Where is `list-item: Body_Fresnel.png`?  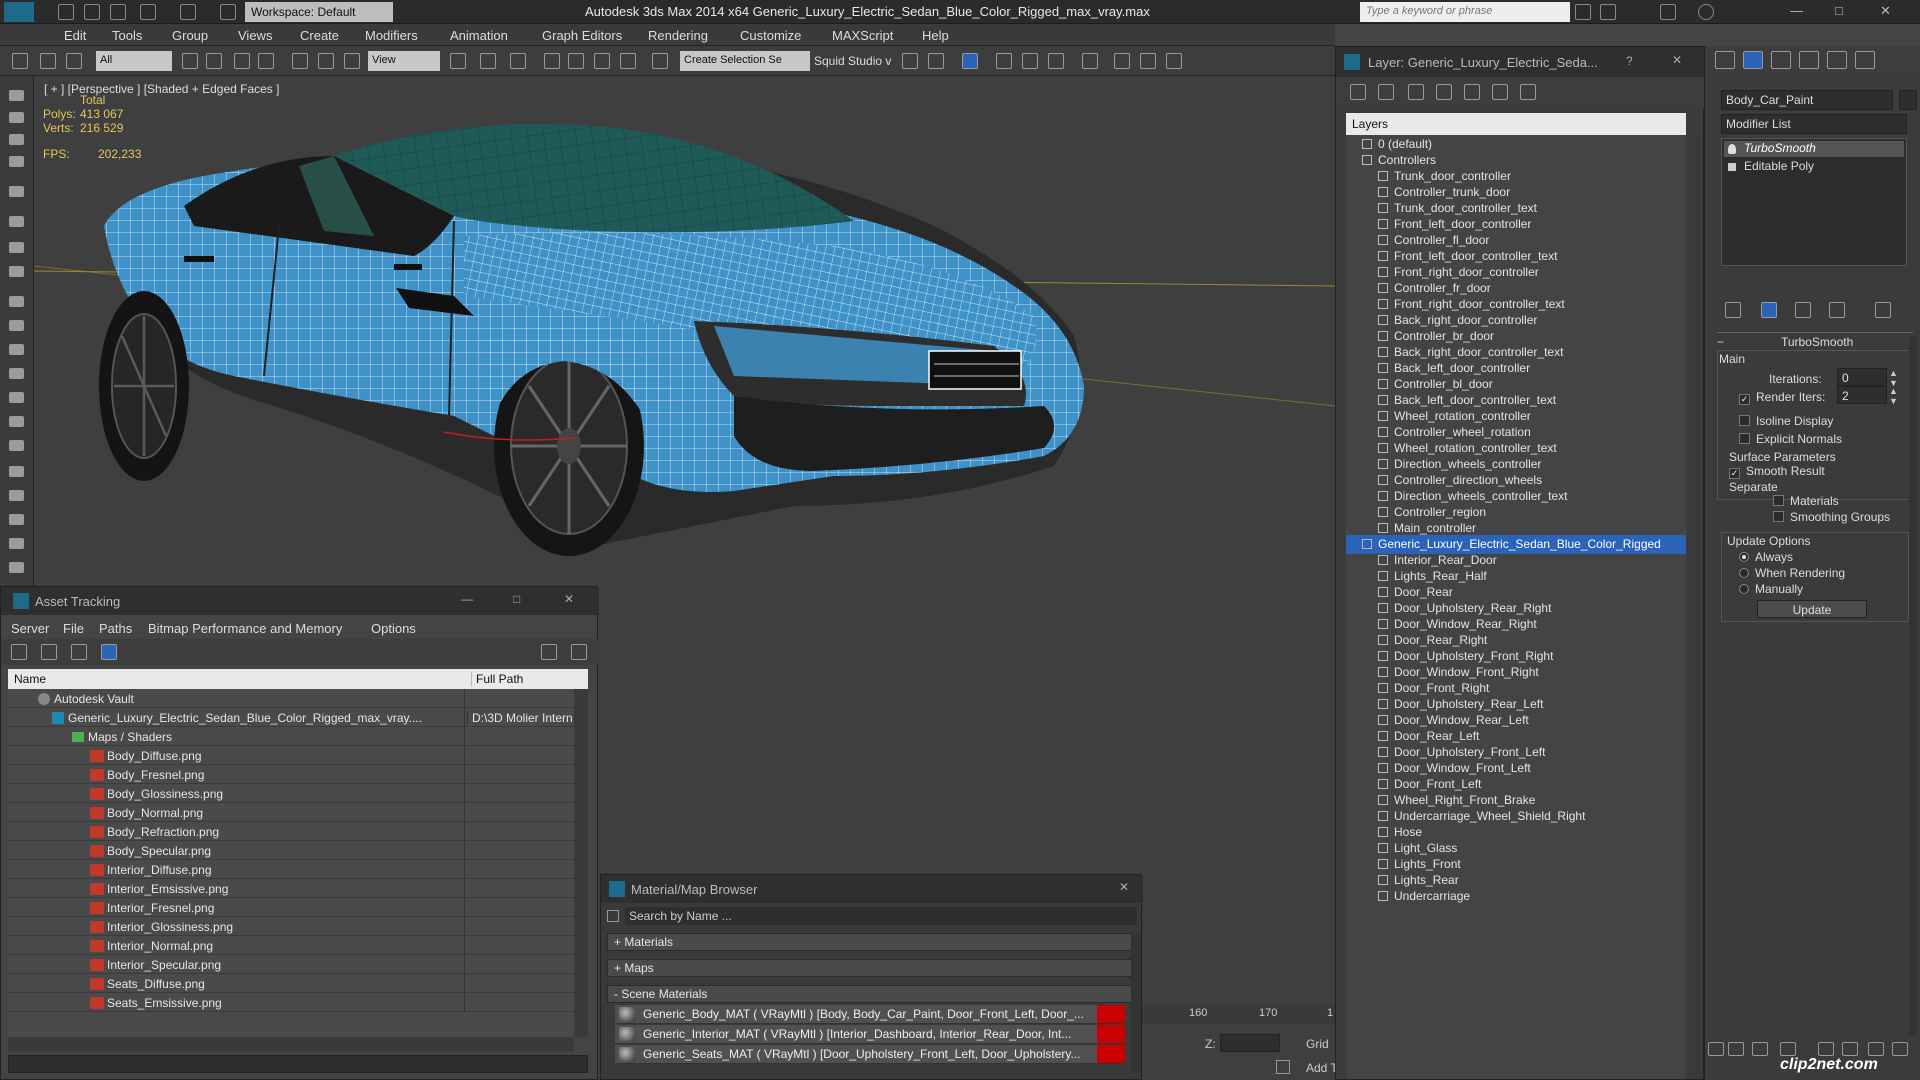
list-item: Body_Fresnel.png is located at coordinates (291, 774).